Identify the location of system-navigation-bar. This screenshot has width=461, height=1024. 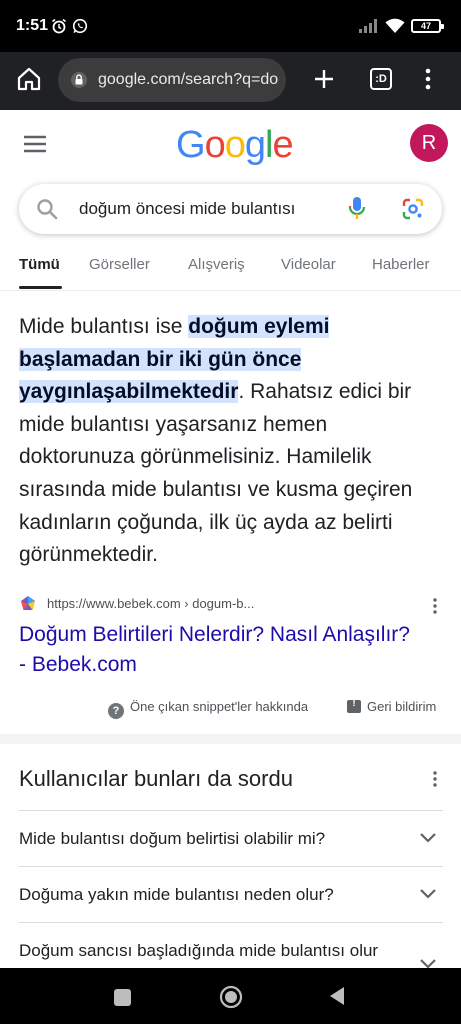
(230, 996).